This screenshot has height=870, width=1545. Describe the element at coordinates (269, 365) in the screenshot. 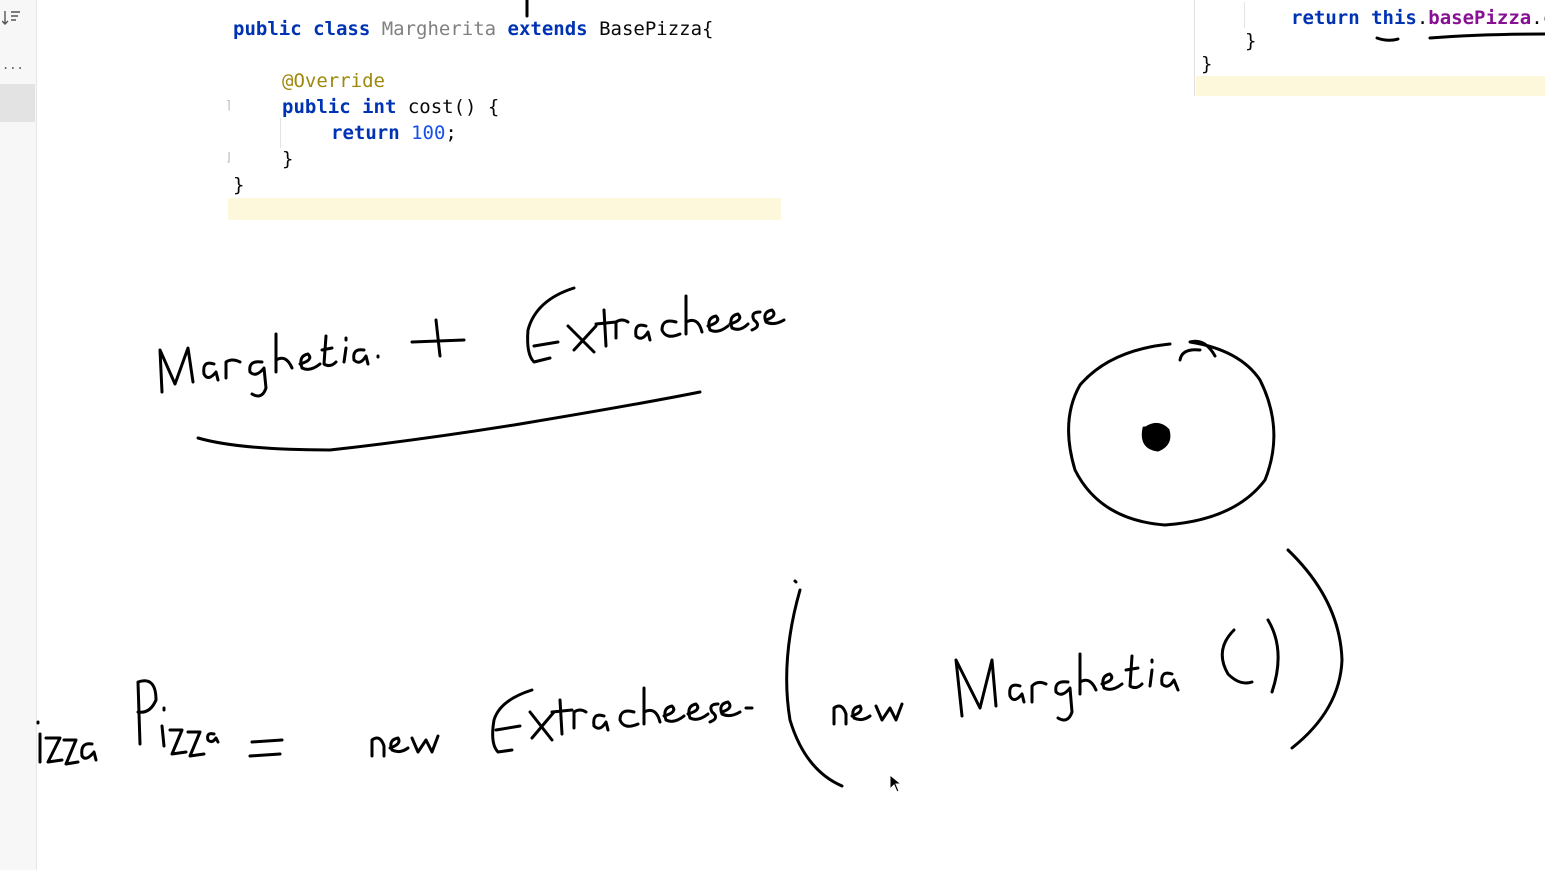

I see `handwriting-marghetia-top` at that location.